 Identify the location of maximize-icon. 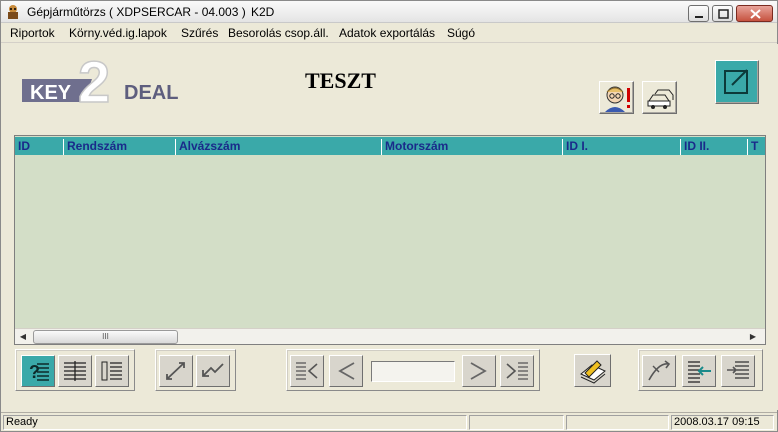
(723, 14).